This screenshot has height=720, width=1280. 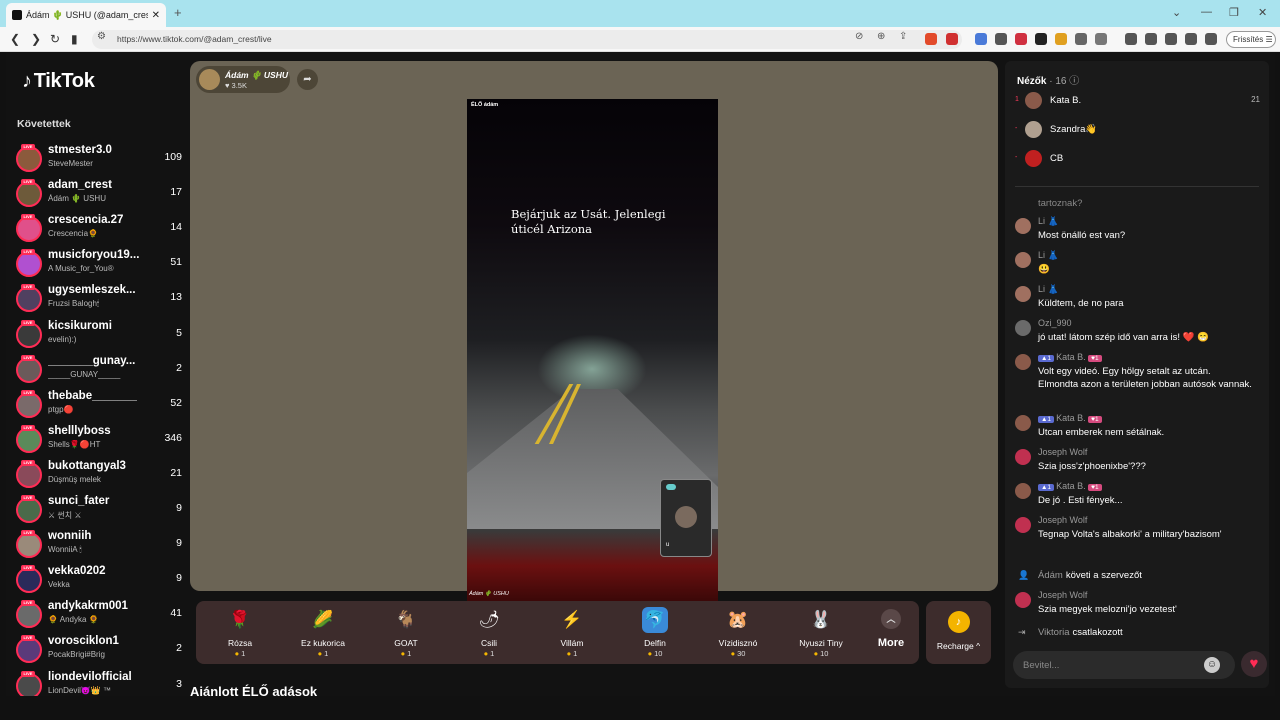 I want to click on host-pill: Ádám 🌵 USHU ♥ 3.5K, so click(x=243, y=79).